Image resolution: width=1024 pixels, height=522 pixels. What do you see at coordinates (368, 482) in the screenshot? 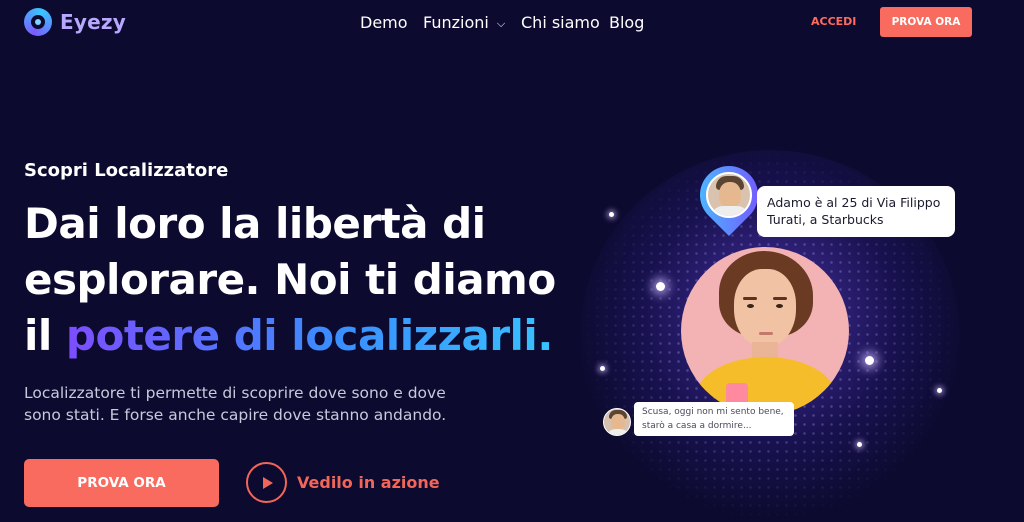
I see `watch-video-label: Vedilo in azione` at bounding box center [368, 482].